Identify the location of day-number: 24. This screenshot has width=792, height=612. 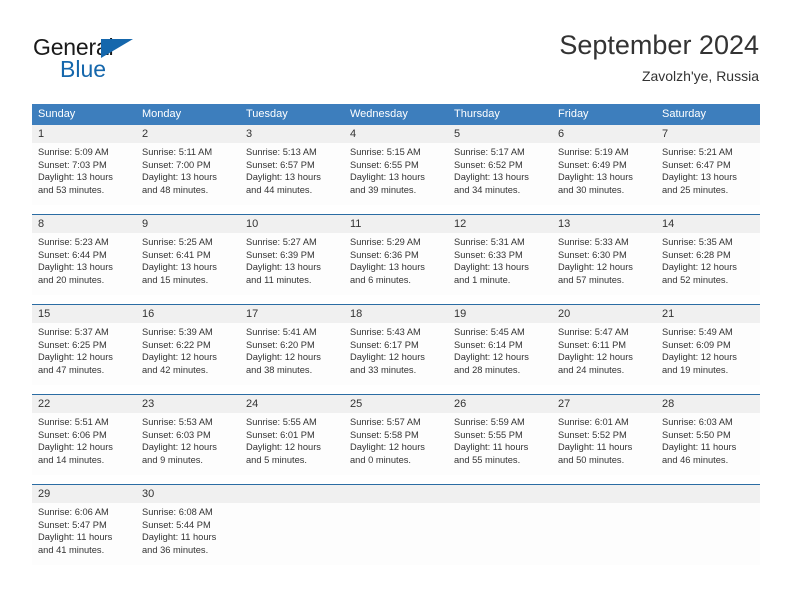
(292, 404).